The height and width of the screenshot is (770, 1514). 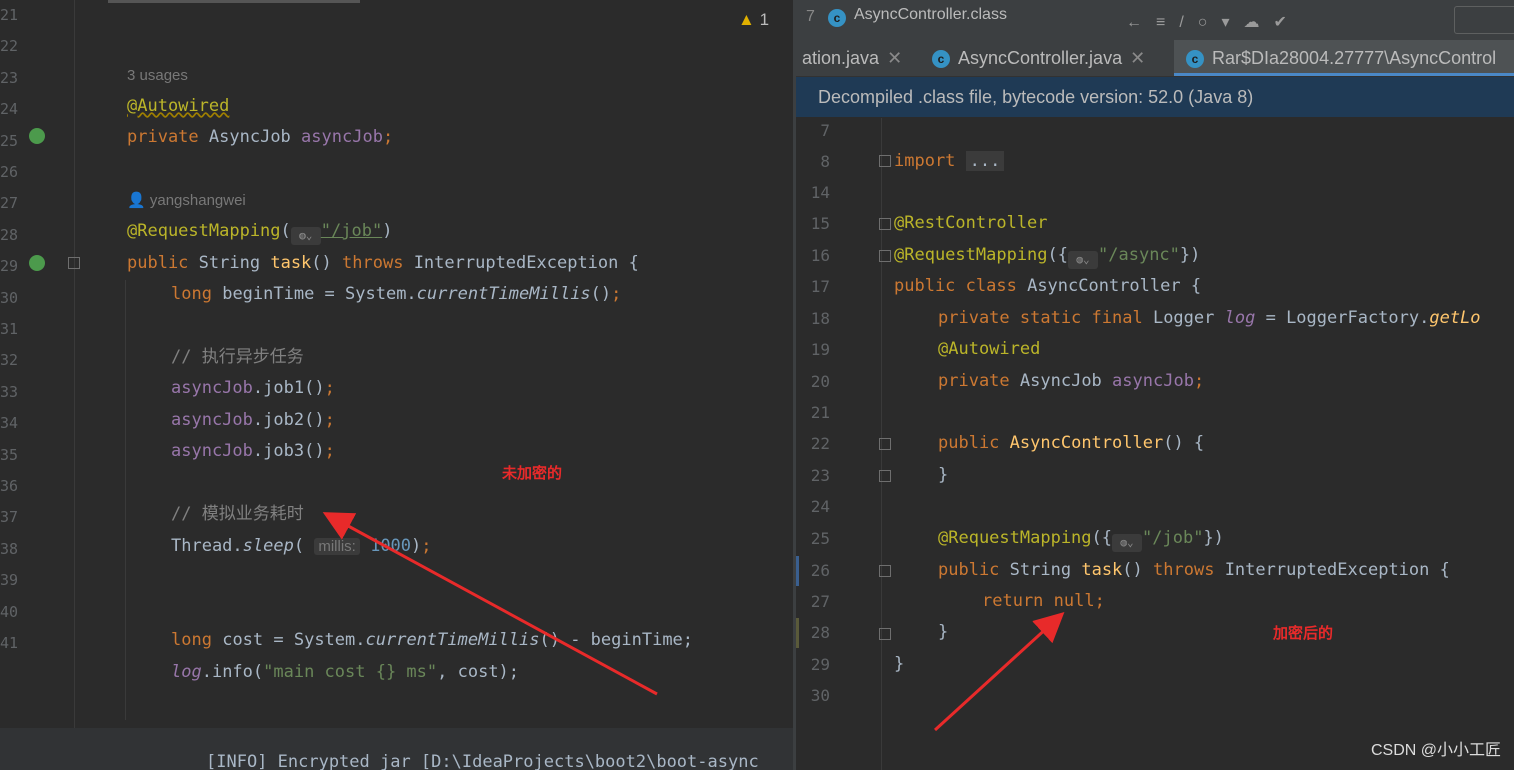 What do you see at coordinates (9, 580) in the screenshot?
I see `line-number: 39` at bounding box center [9, 580].